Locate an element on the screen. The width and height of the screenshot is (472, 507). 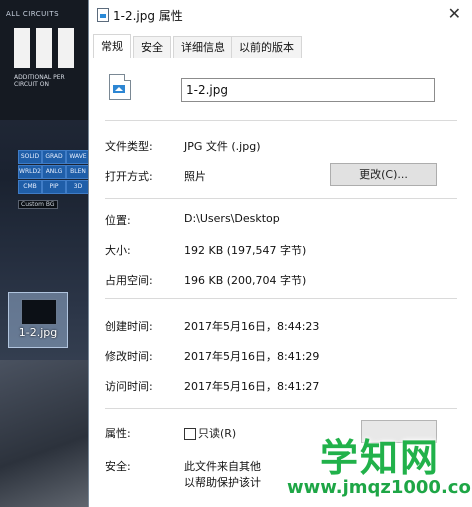
disk-size-label: 占用空间: is located at coordinates (129, 280).